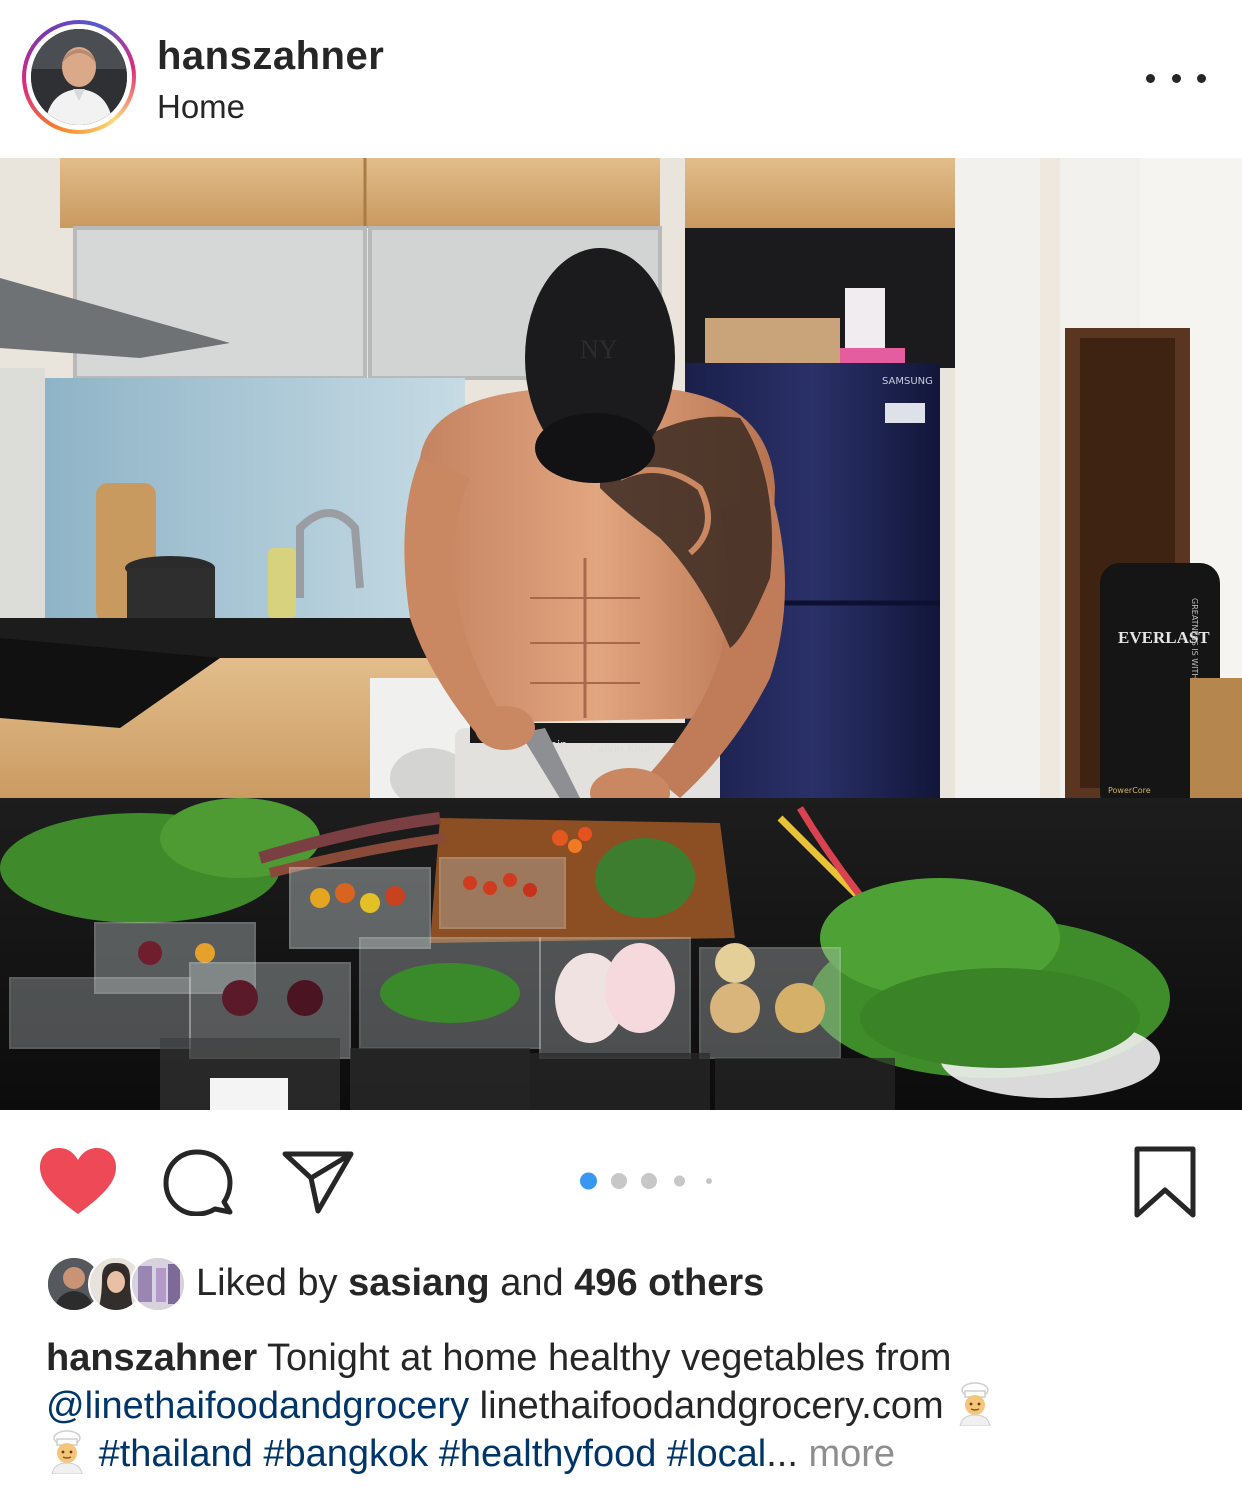 The image size is (1242, 1493). I want to click on caption-username: hanszahner, so click(151, 1358).